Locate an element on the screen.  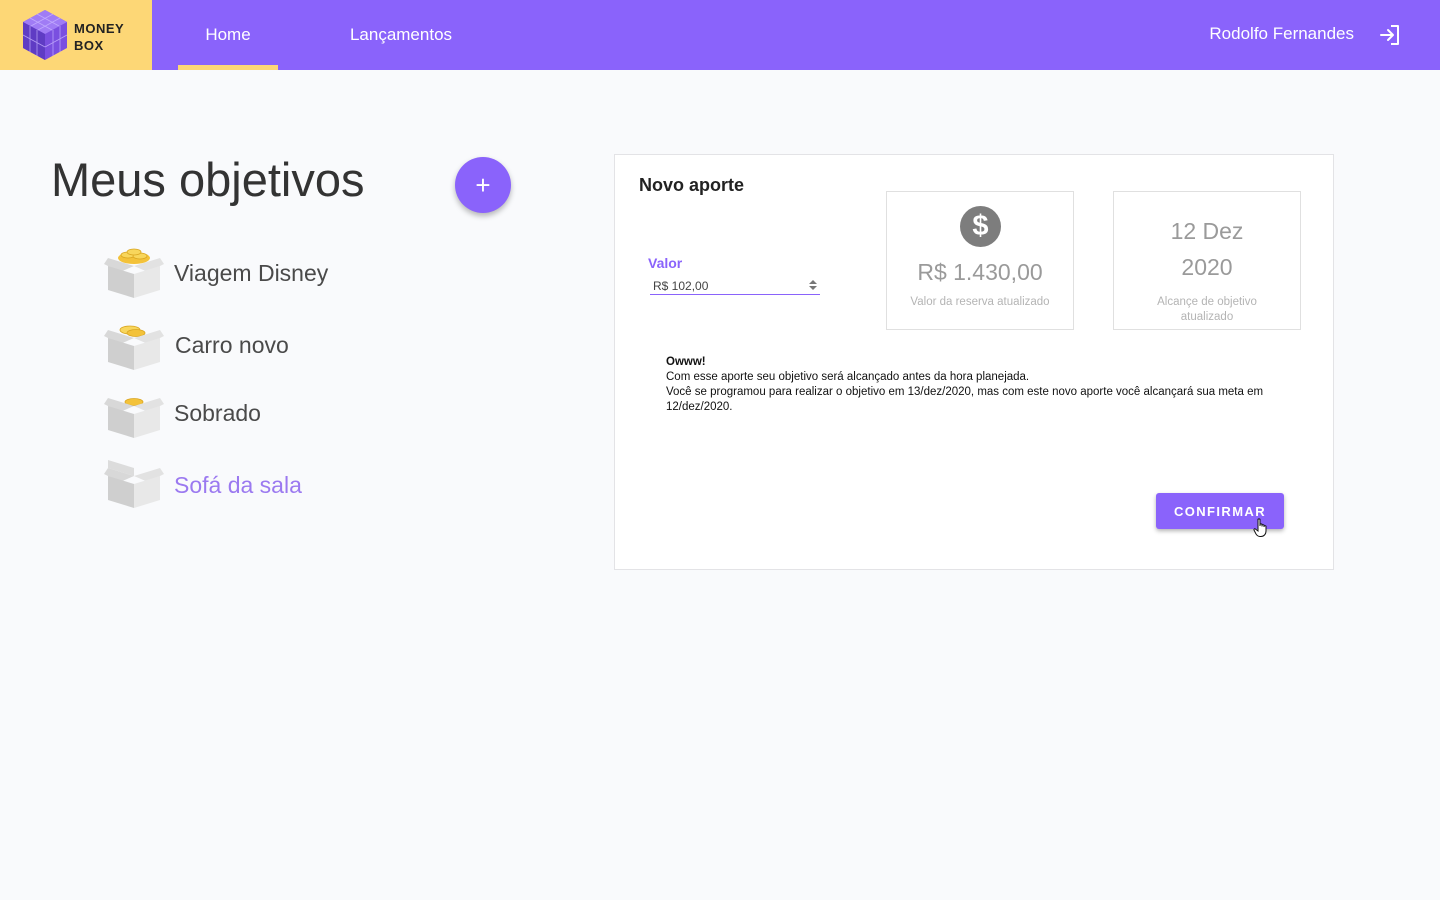
logo: MONEY BOX is located at coordinates (76, 35).